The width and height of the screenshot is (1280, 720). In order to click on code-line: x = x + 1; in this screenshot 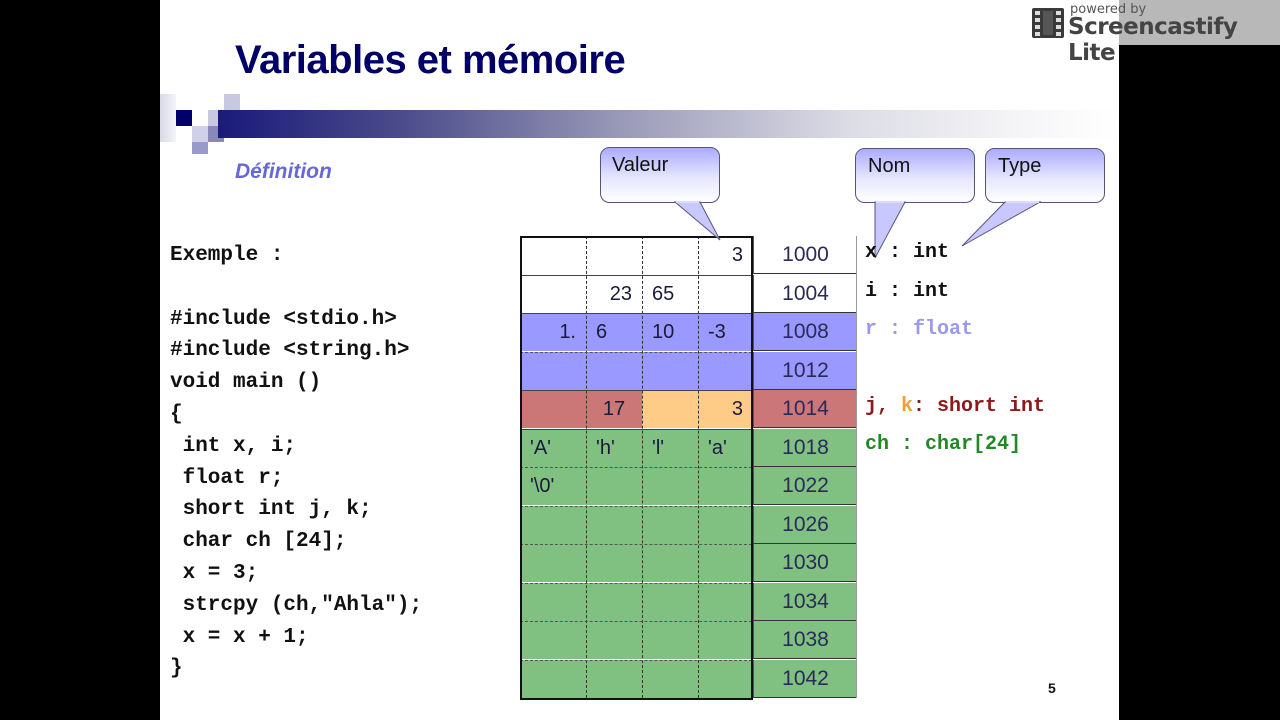, I will do `click(239, 637)`.